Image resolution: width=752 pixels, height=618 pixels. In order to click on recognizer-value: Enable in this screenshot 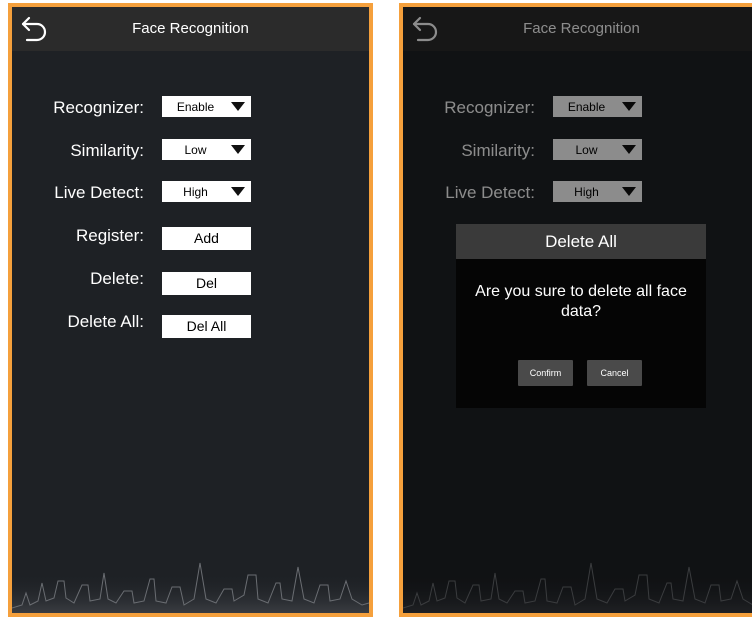, I will do `click(195, 107)`.